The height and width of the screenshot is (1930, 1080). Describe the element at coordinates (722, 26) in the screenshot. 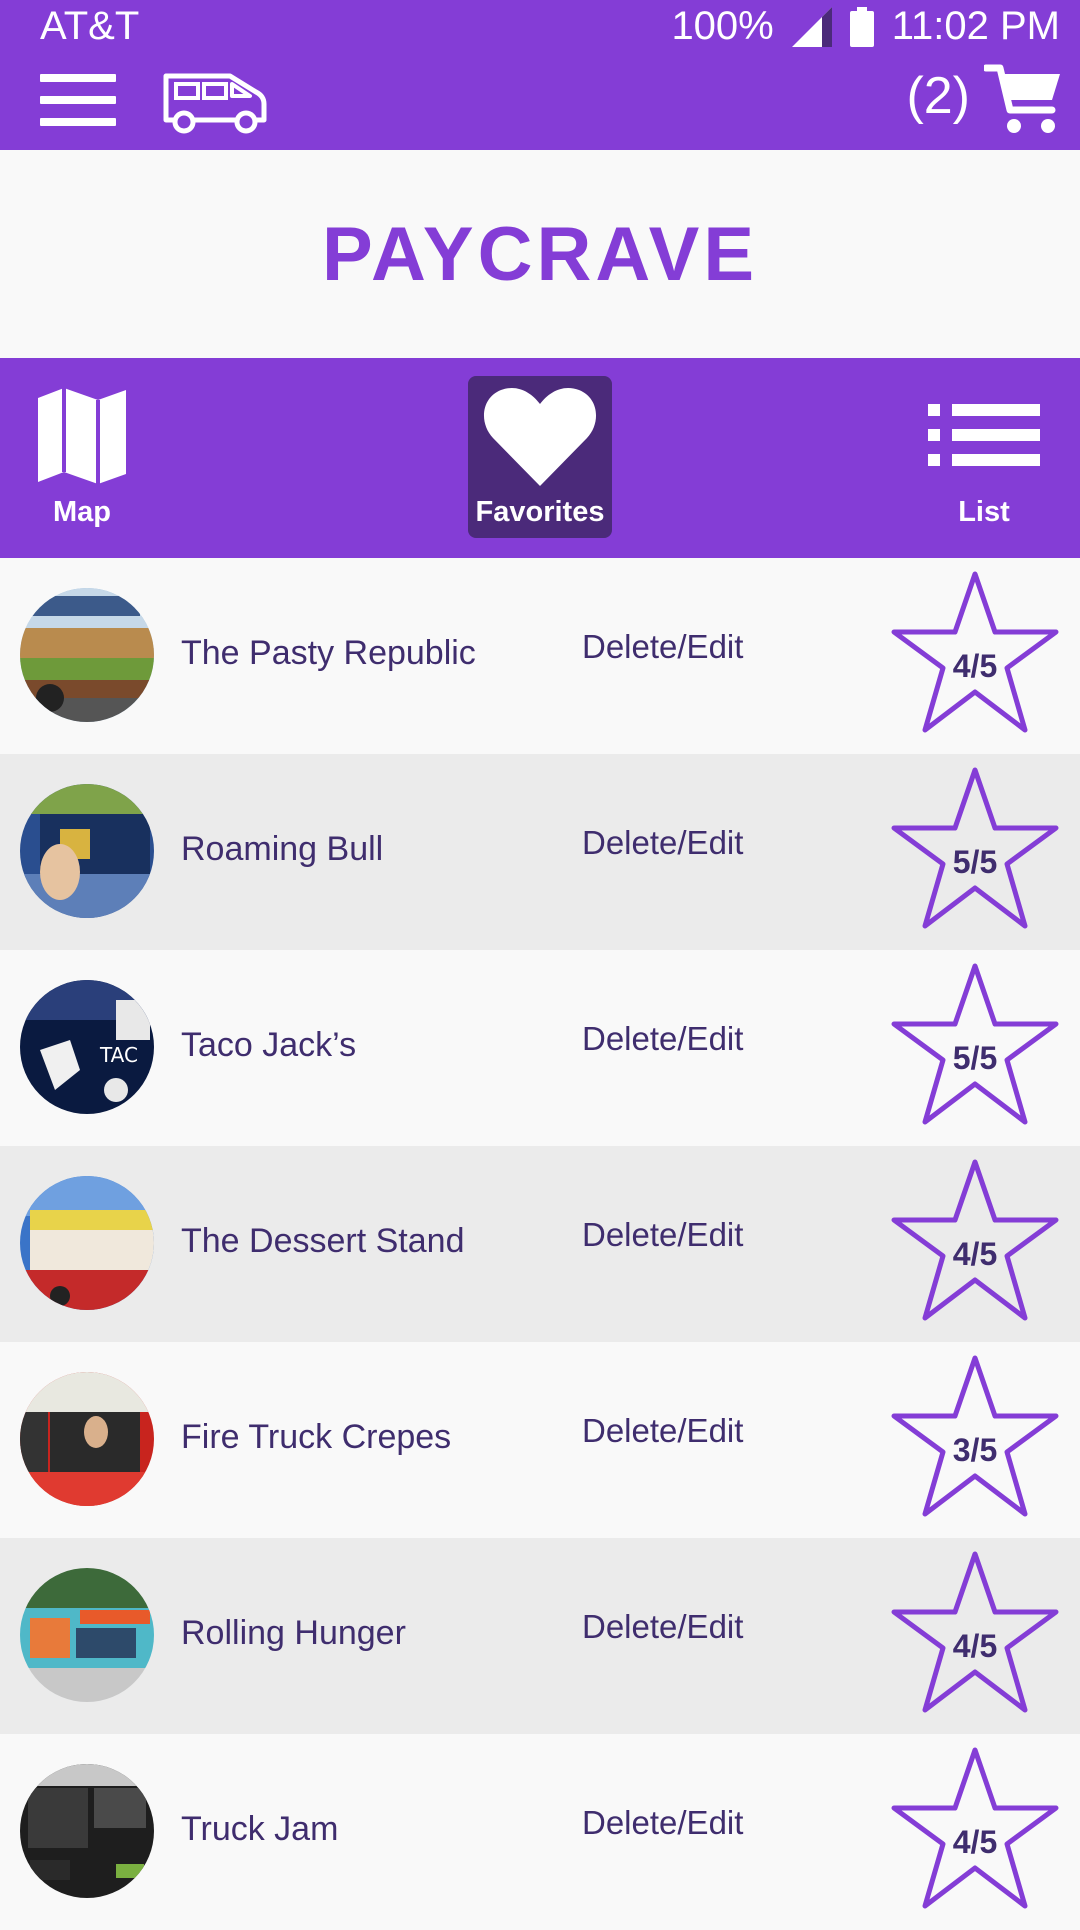

I see `battery-percent: 100%` at that location.